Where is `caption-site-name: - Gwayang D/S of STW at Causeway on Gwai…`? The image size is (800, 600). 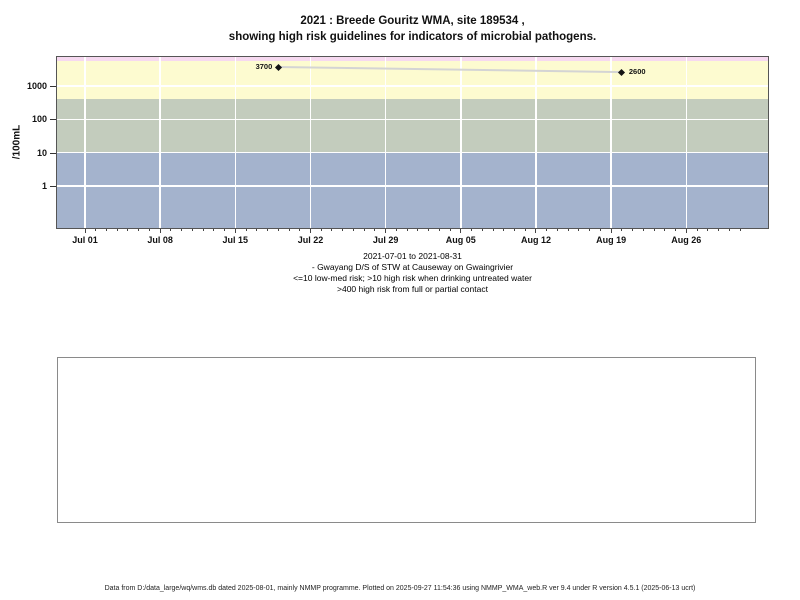
caption-site-name: - Gwayang D/S of STW at Causeway on Gwai… is located at coordinates (412, 267).